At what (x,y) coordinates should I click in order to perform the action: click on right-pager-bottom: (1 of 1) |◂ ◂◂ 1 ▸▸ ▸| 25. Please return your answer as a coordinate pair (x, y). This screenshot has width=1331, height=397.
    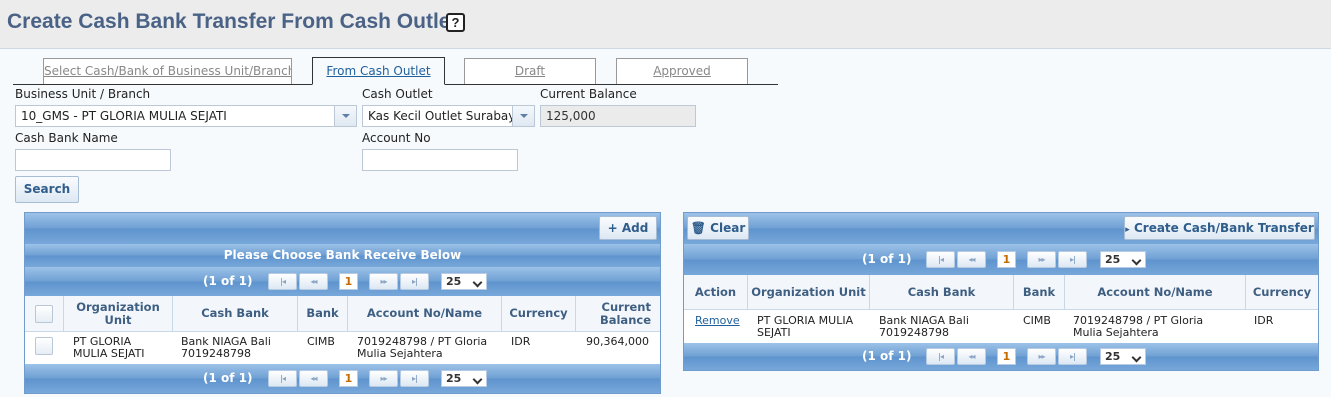
    Looking at the image, I should click on (1001, 356).